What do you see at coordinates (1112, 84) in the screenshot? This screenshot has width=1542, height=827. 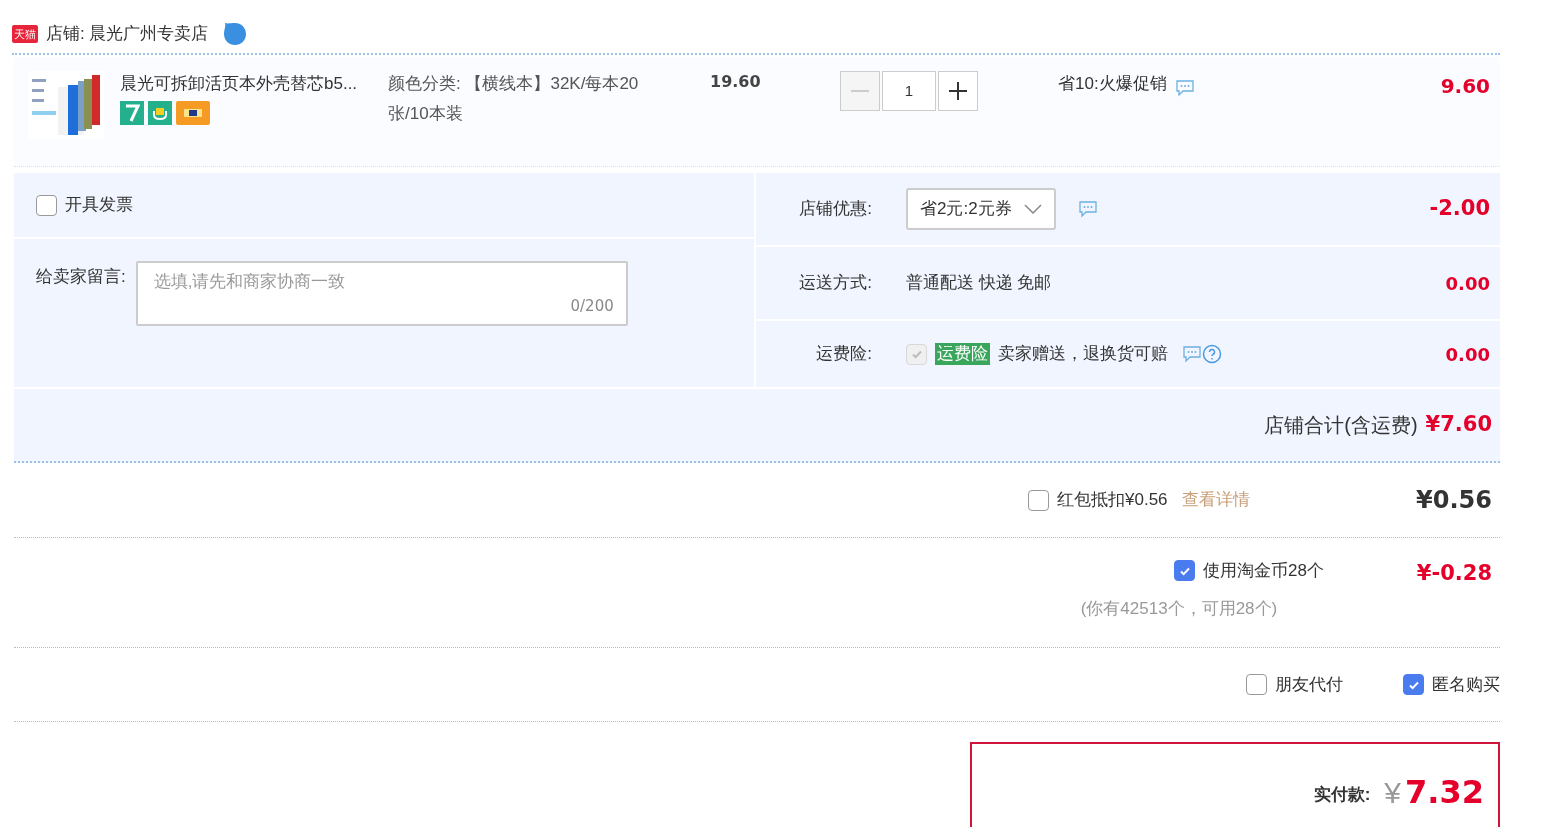 I see `promotion-label: 省10:火爆促销` at bounding box center [1112, 84].